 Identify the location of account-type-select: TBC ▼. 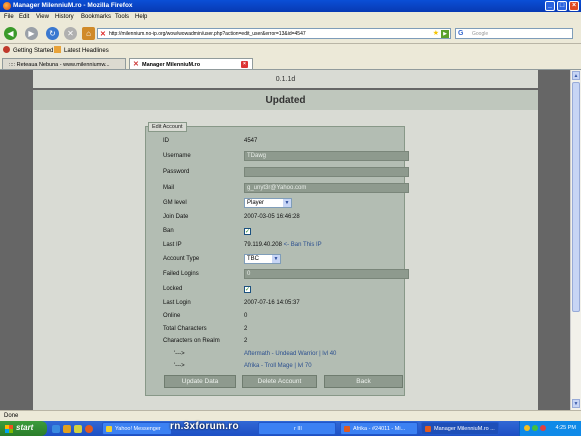
(262, 259).